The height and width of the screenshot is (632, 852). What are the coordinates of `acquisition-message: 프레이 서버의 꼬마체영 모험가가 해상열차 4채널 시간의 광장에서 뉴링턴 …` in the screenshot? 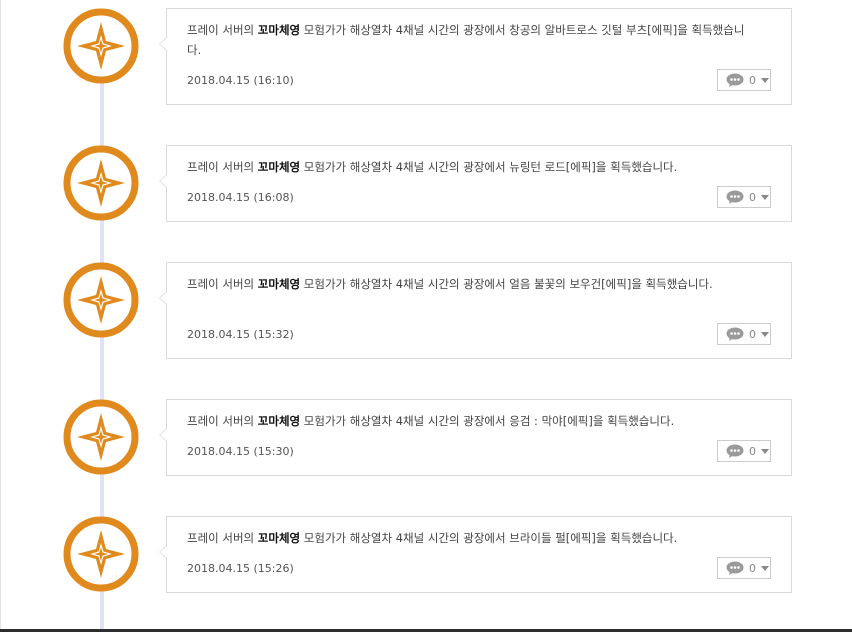 It's located at (432, 167).